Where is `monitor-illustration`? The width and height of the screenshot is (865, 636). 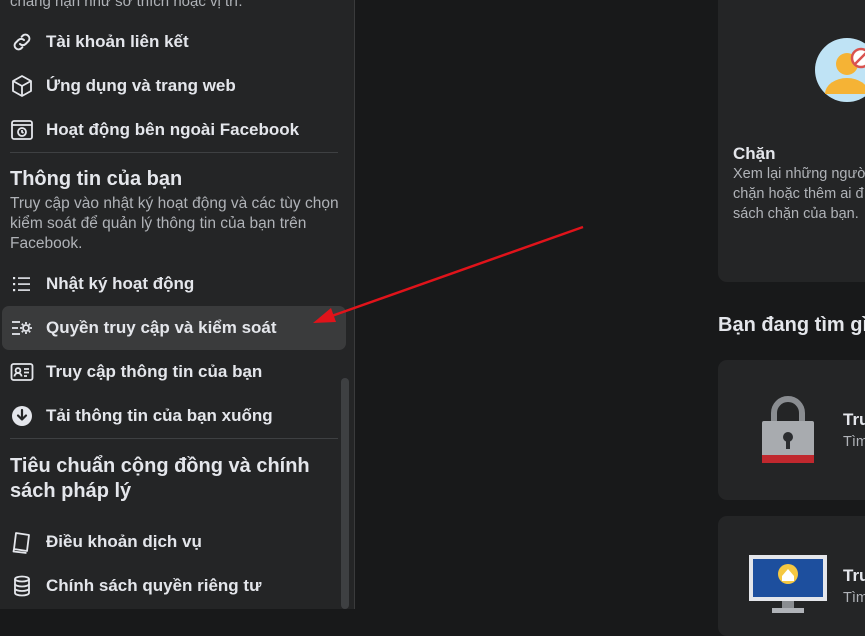 monitor-illustration is located at coordinates (788, 584).